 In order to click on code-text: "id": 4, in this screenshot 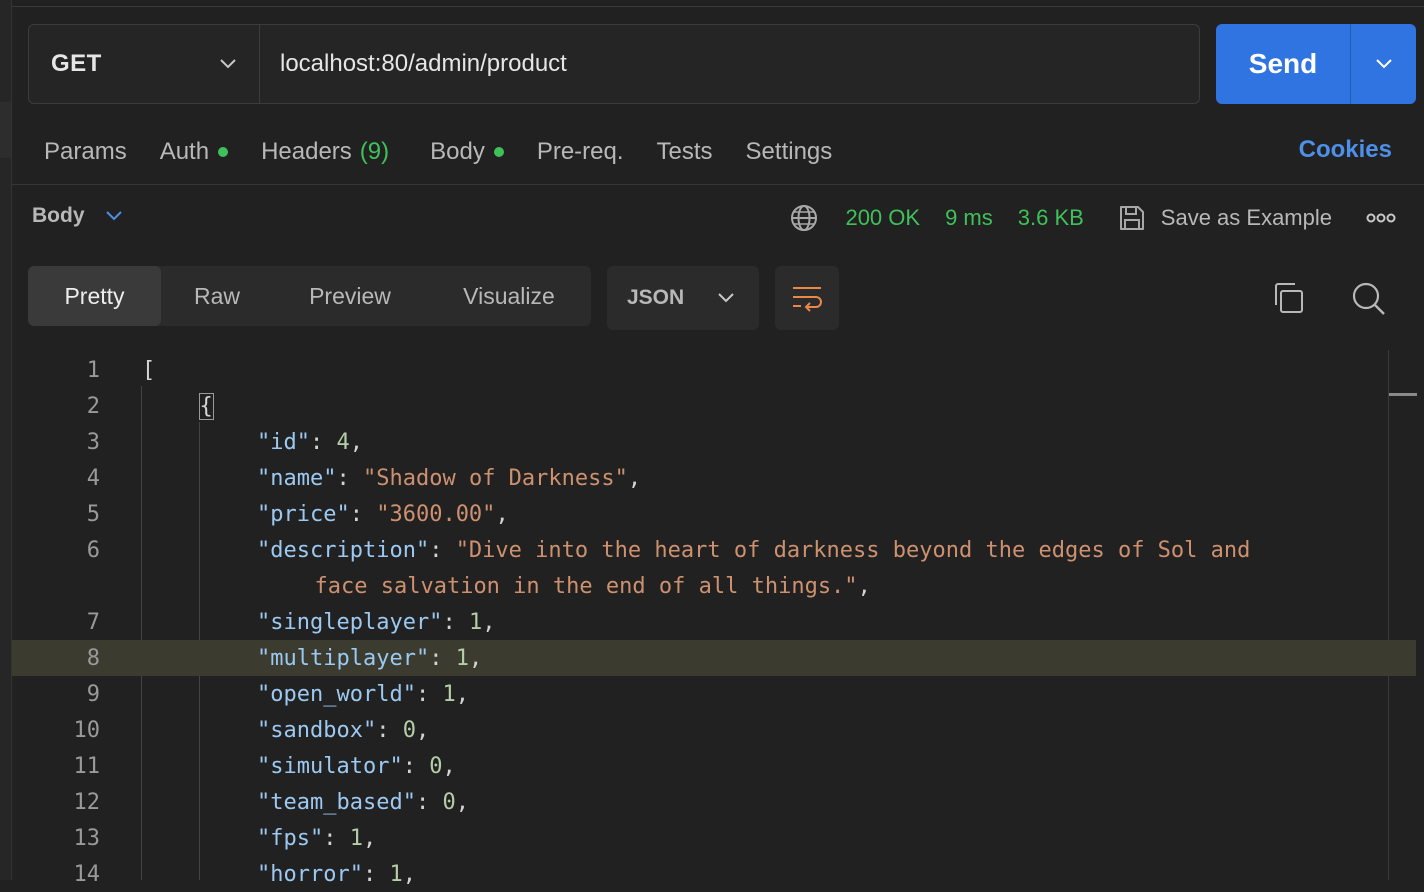, I will do `click(310, 442)`.